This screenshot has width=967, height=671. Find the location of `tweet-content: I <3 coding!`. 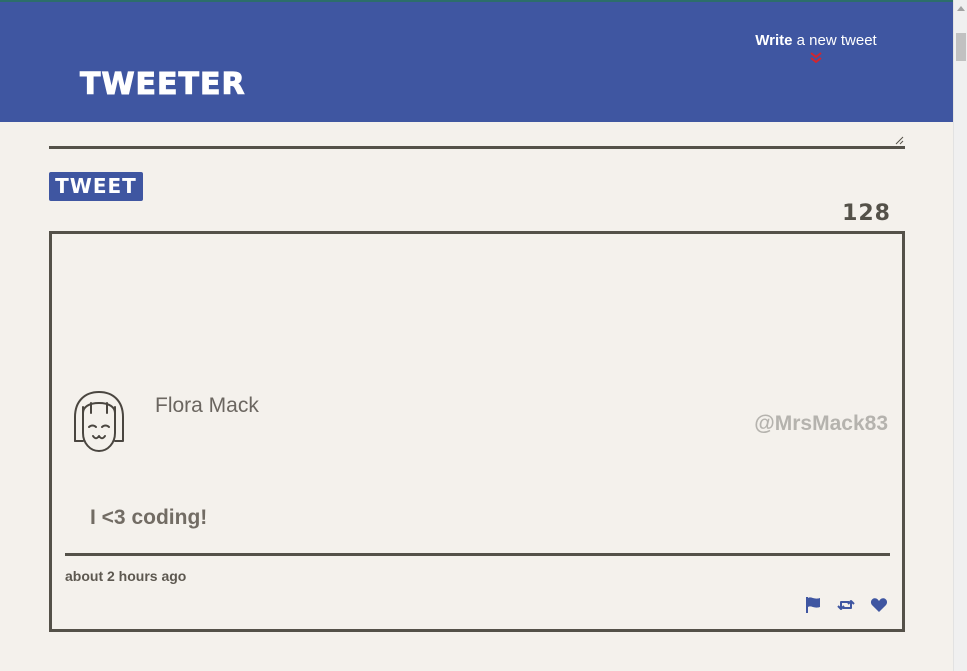

tweet-content: I <3 coding! is located at coordinates (149, 517).